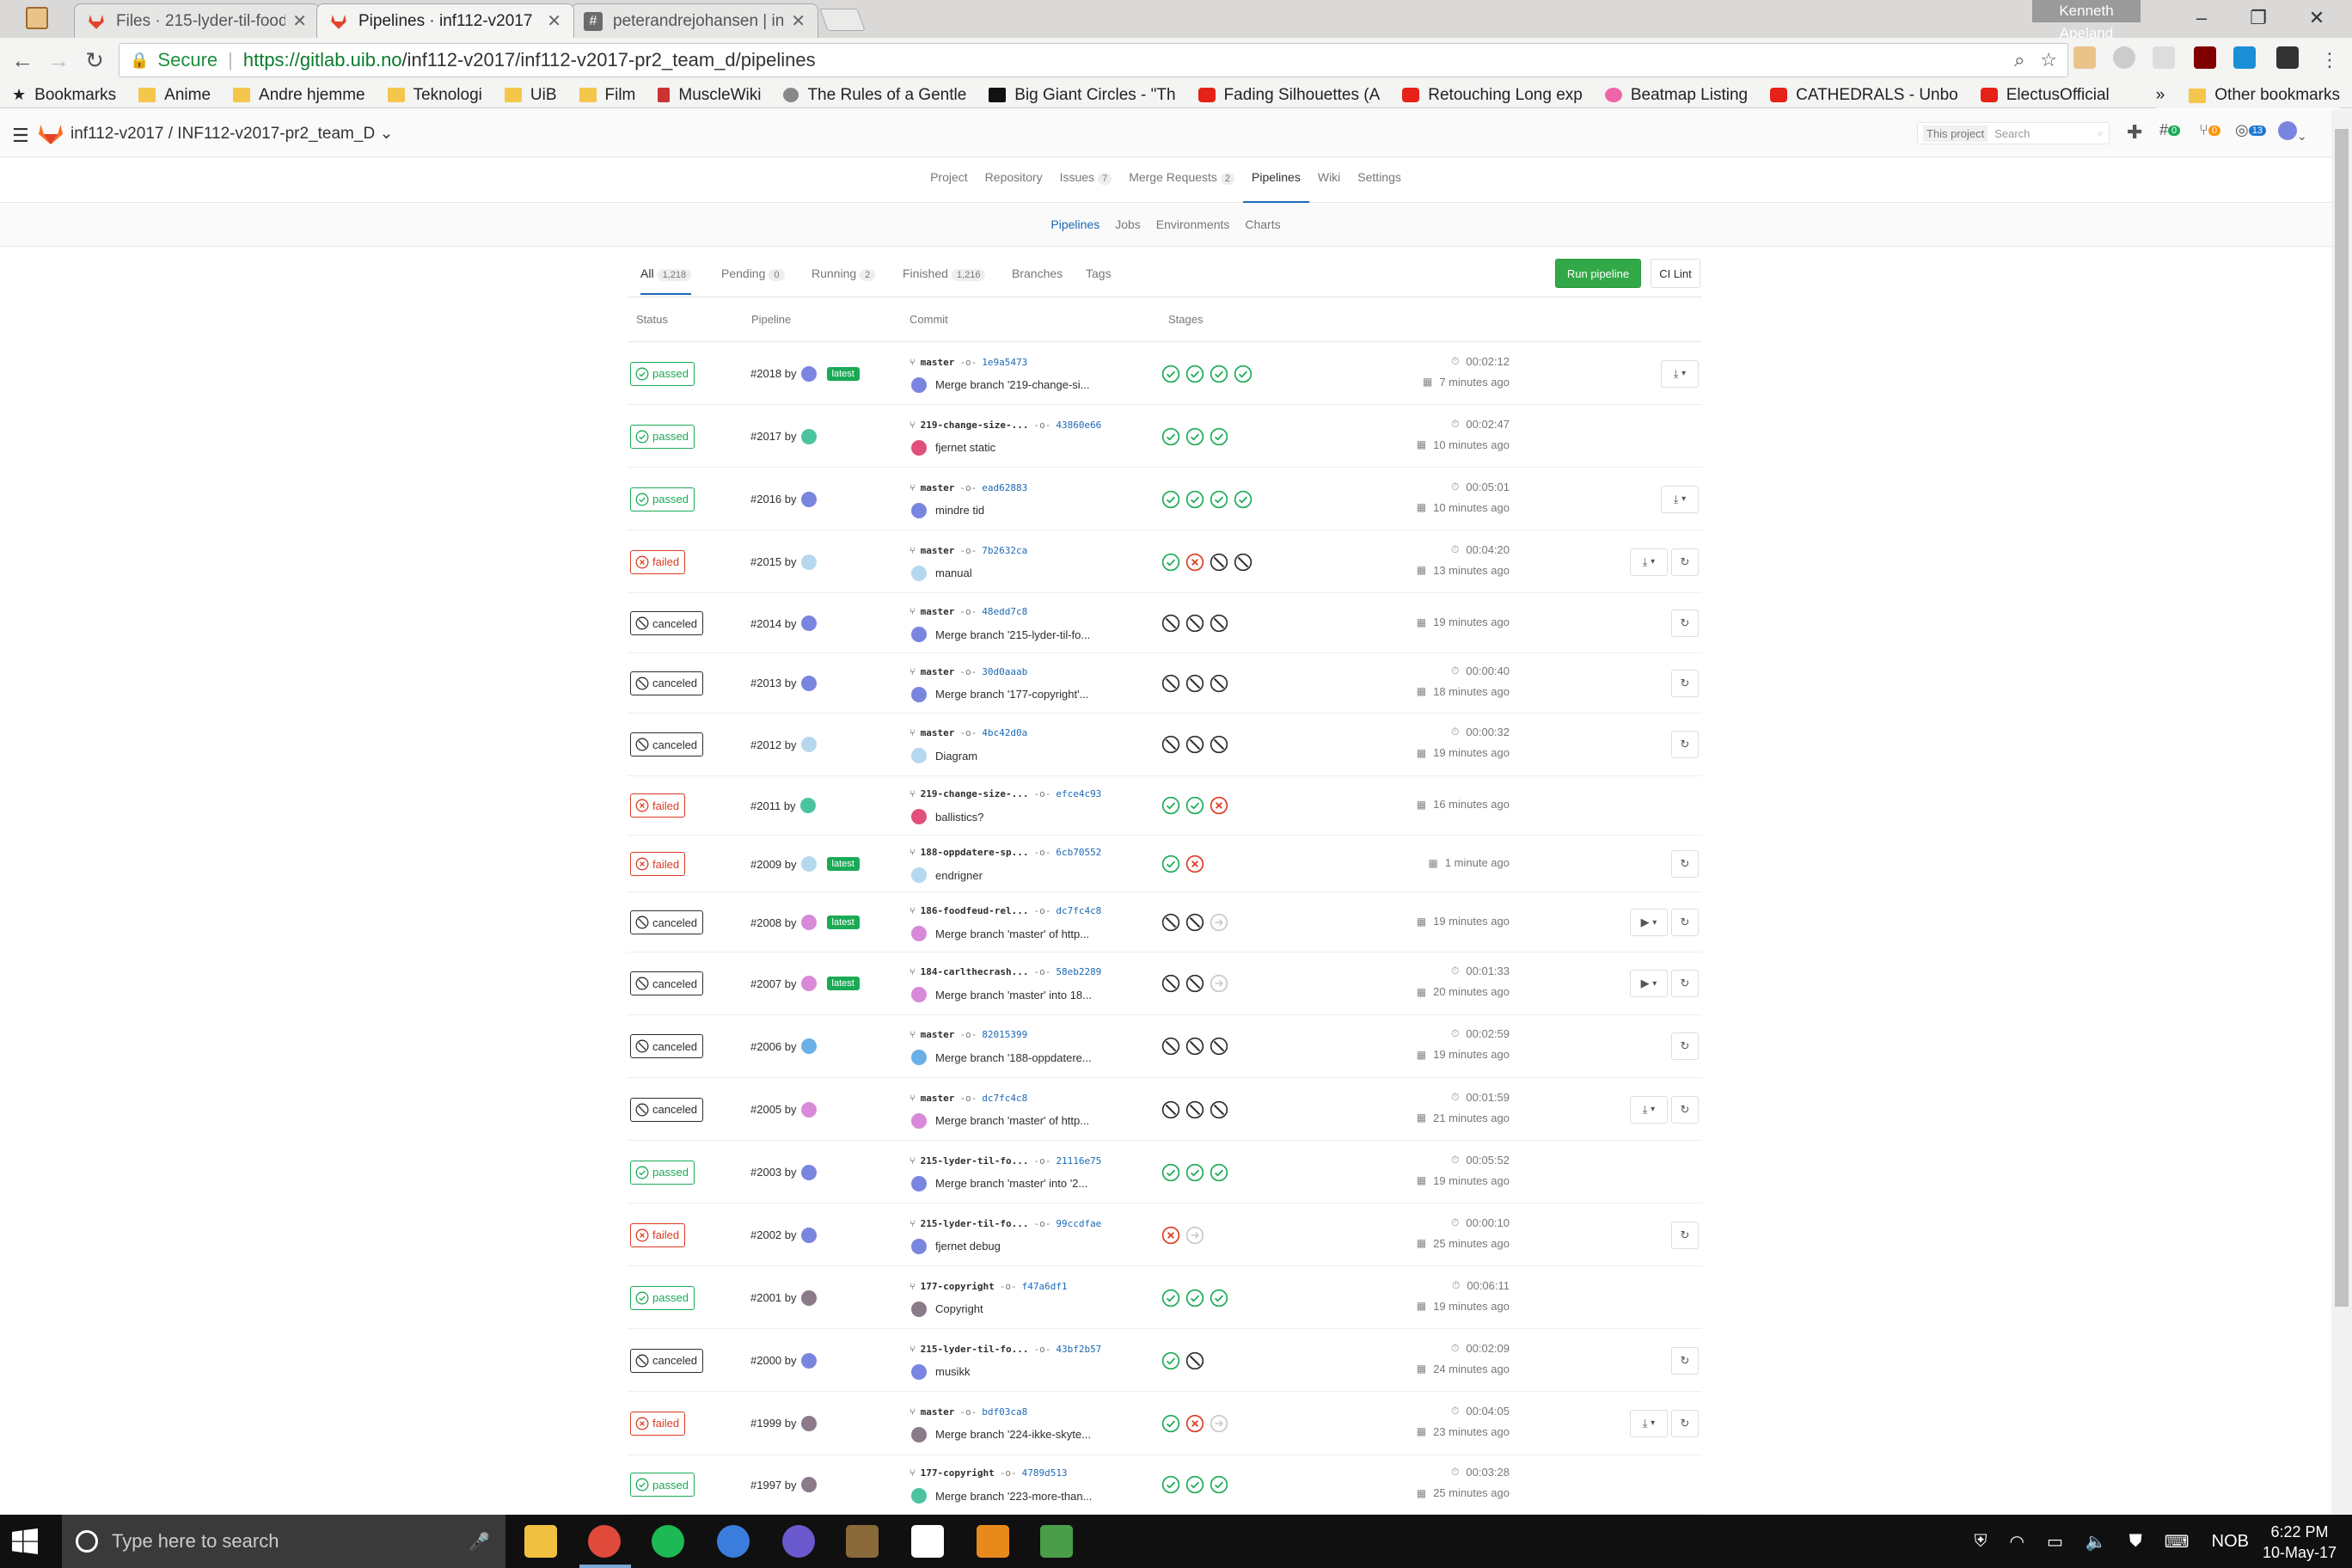 This screenshot has width=2352, height=1568. Describe the element at coordinates (783, 1172) in the screenshot. I see `pipeline-id: #2003 by` at that location.